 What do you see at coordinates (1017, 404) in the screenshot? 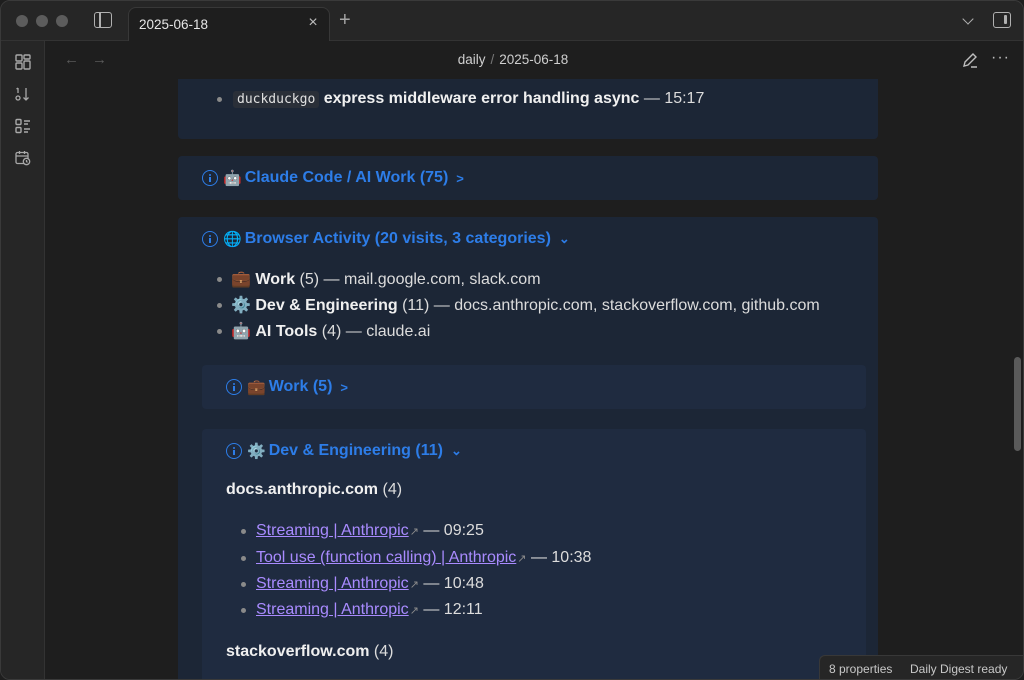
I see `vertical-scrollbar` at bounding box center [1017, 404].